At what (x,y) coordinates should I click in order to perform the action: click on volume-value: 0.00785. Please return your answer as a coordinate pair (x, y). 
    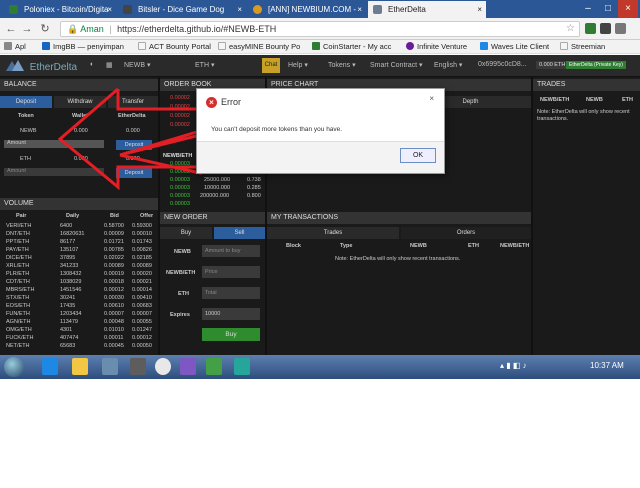
    Looking at the image, I should click on (114, 250).